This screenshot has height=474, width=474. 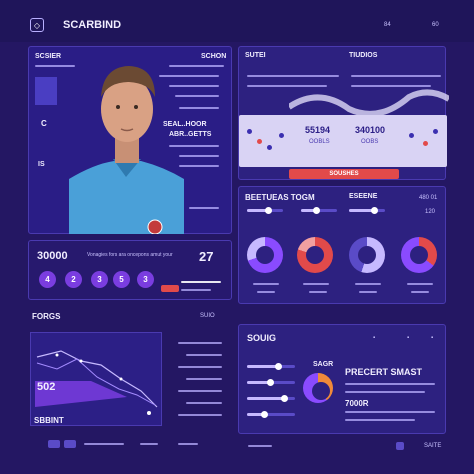 I want to click on forms-graph: 502, so click(x=96, y=379).